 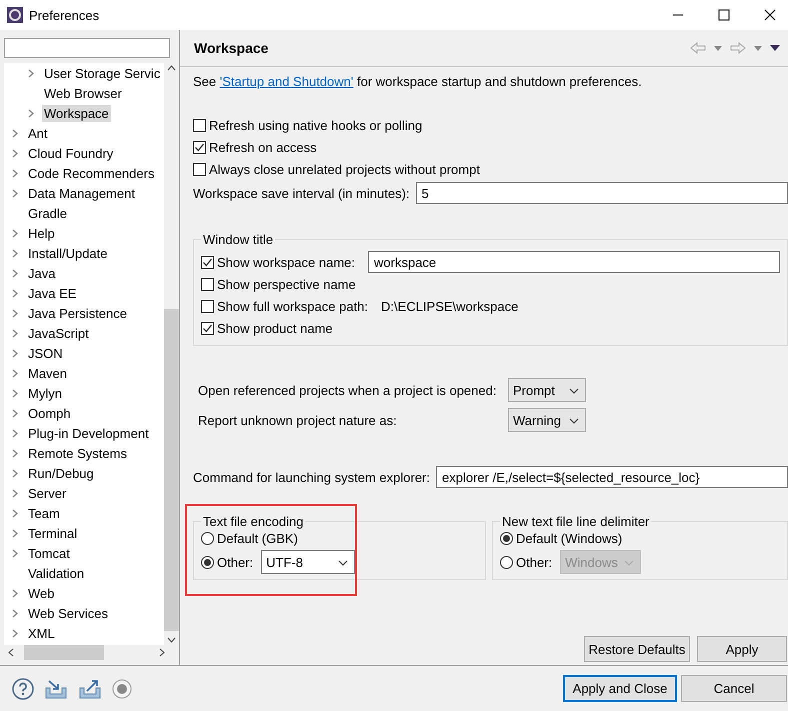 I want to click on startup-link: 'Startup and Shutdown', so click(x=287, y=81).